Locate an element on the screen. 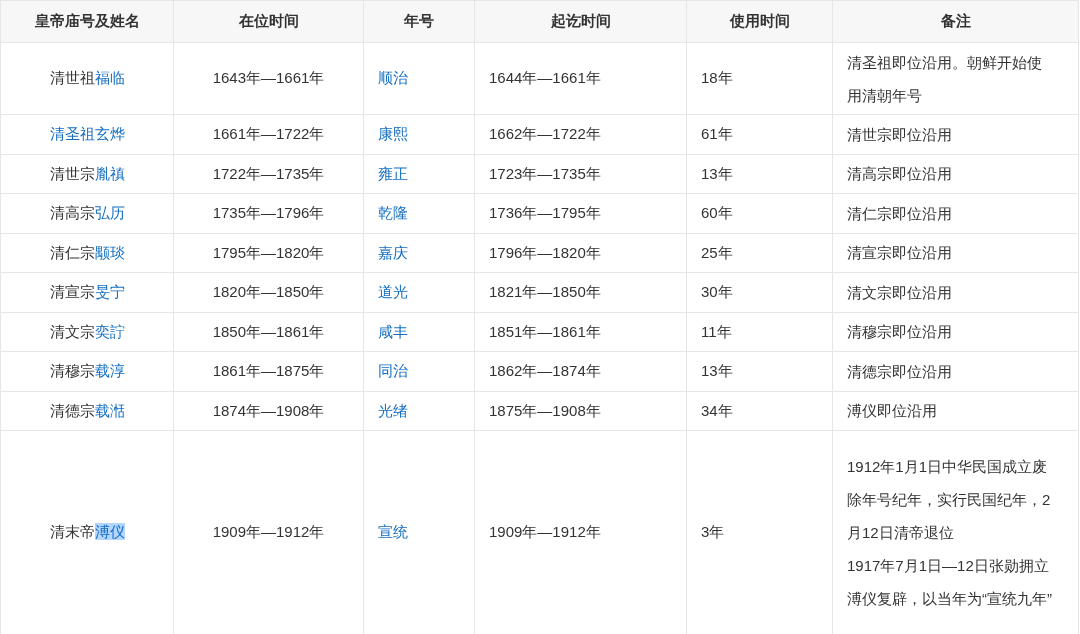 The width and height of the screenshot is (1080, 634). emperor-name: 清宣宗旻宁 is located at coordinates (87, 291).